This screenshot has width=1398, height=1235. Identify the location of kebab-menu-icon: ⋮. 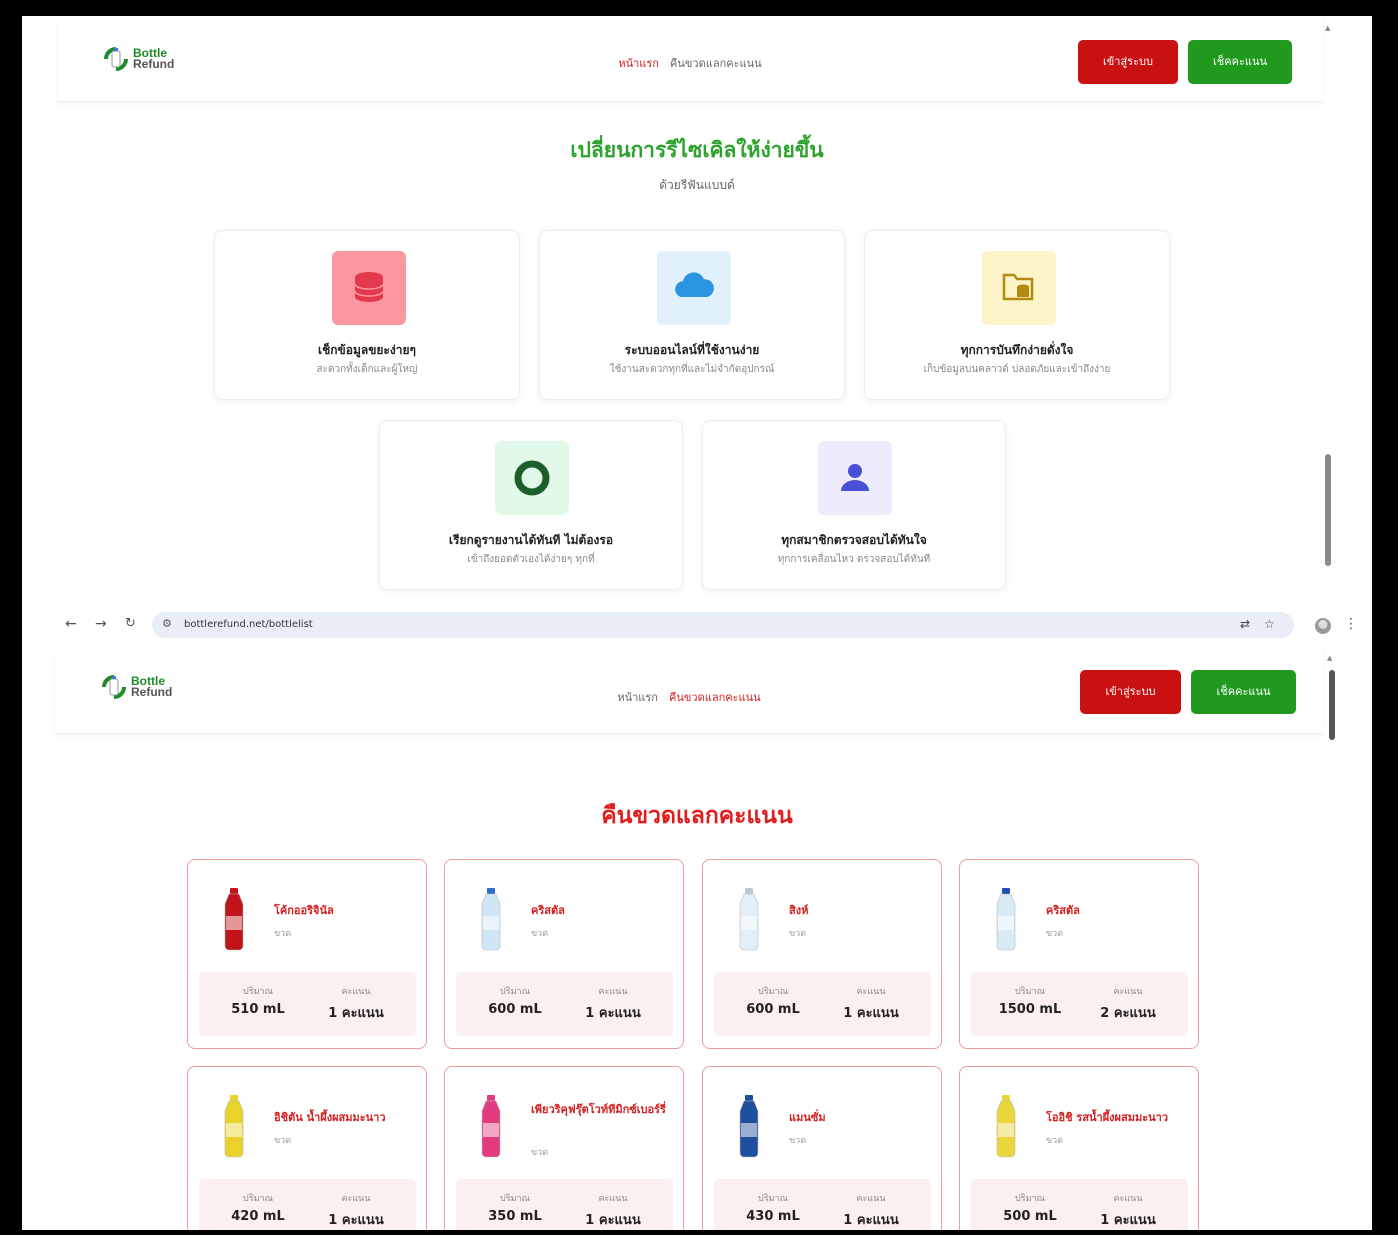
(1351, 624).